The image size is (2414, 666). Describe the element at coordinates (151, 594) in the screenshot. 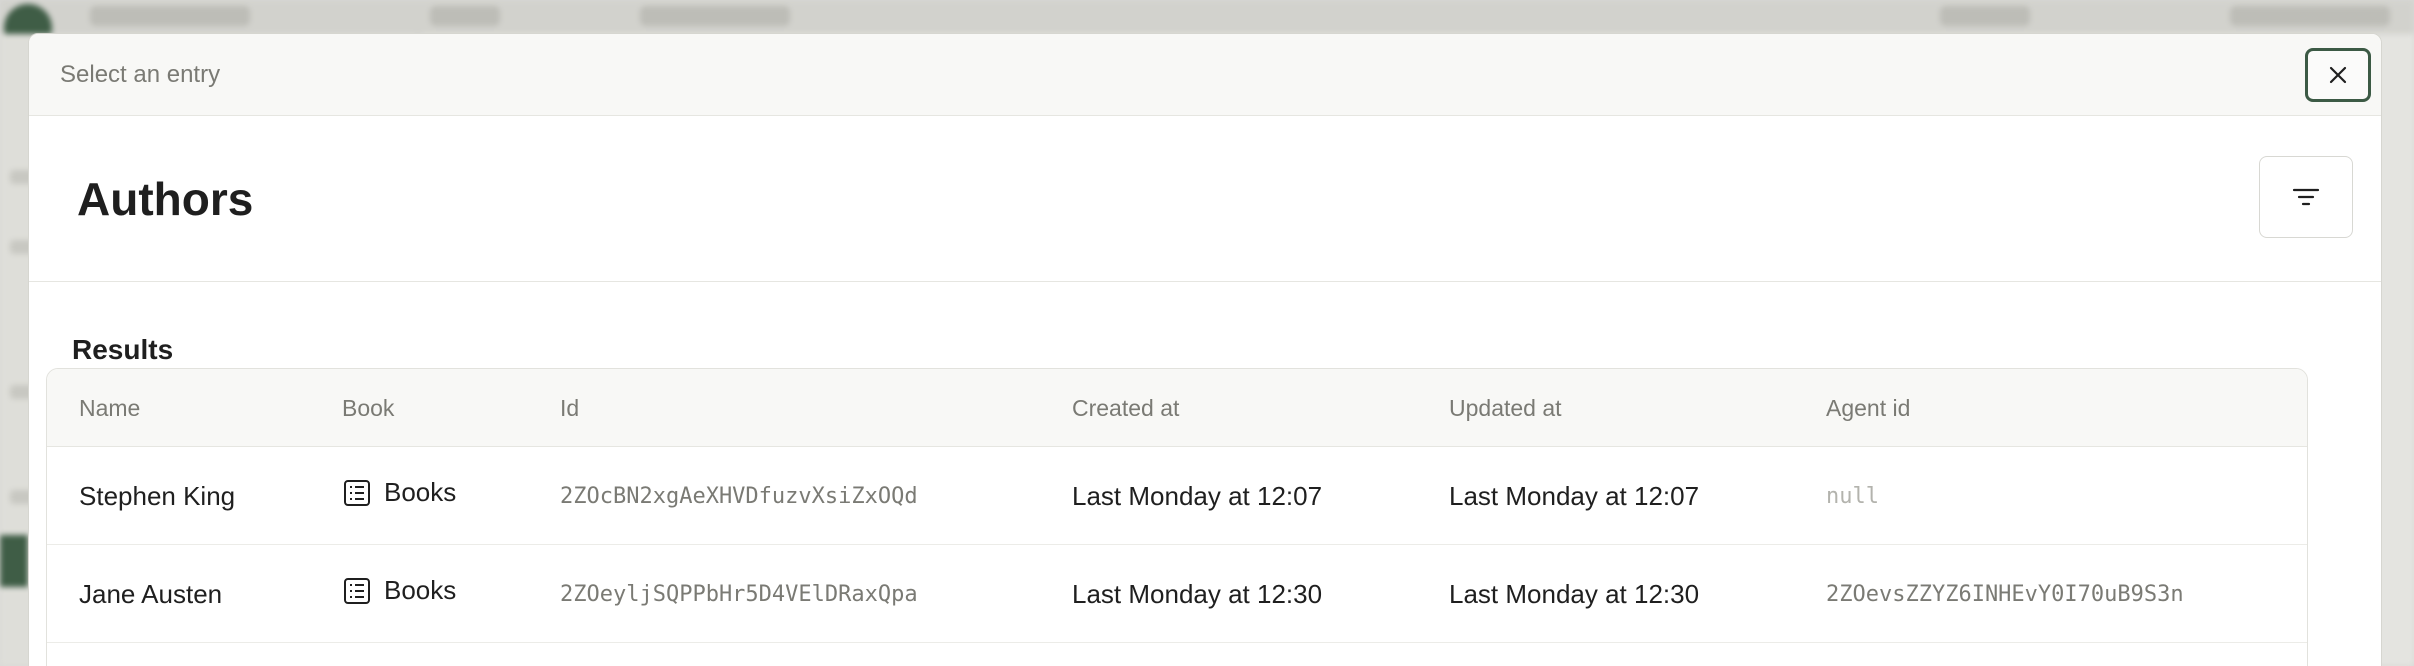

I see `cell-name: Jane Austen` at that location.